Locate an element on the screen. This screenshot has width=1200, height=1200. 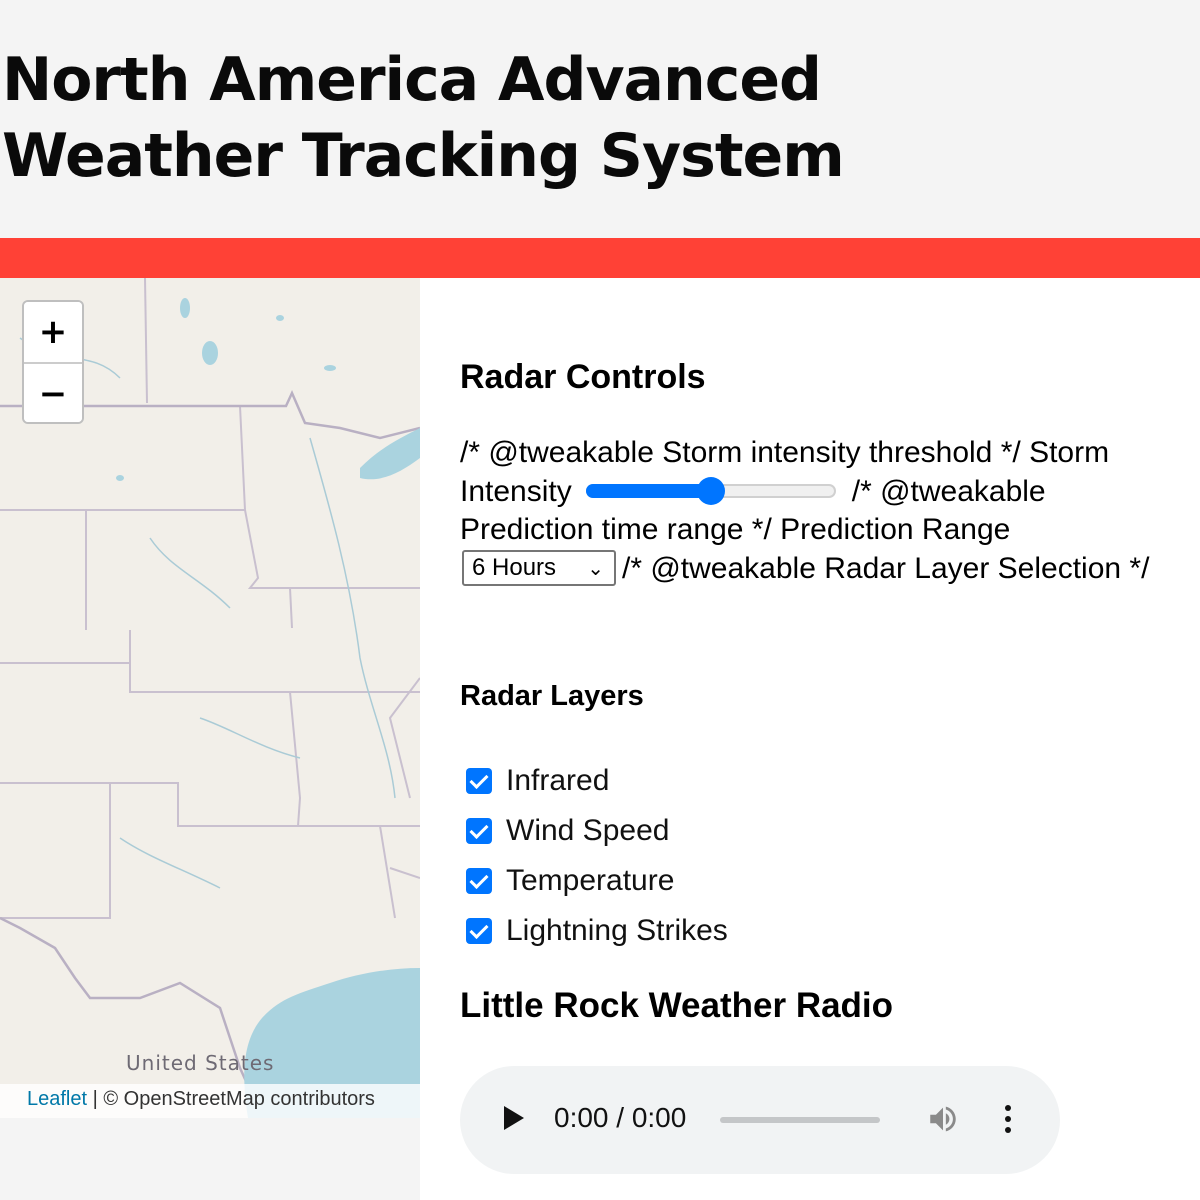
zoom-control: + − is located at coordinates (53, 362).